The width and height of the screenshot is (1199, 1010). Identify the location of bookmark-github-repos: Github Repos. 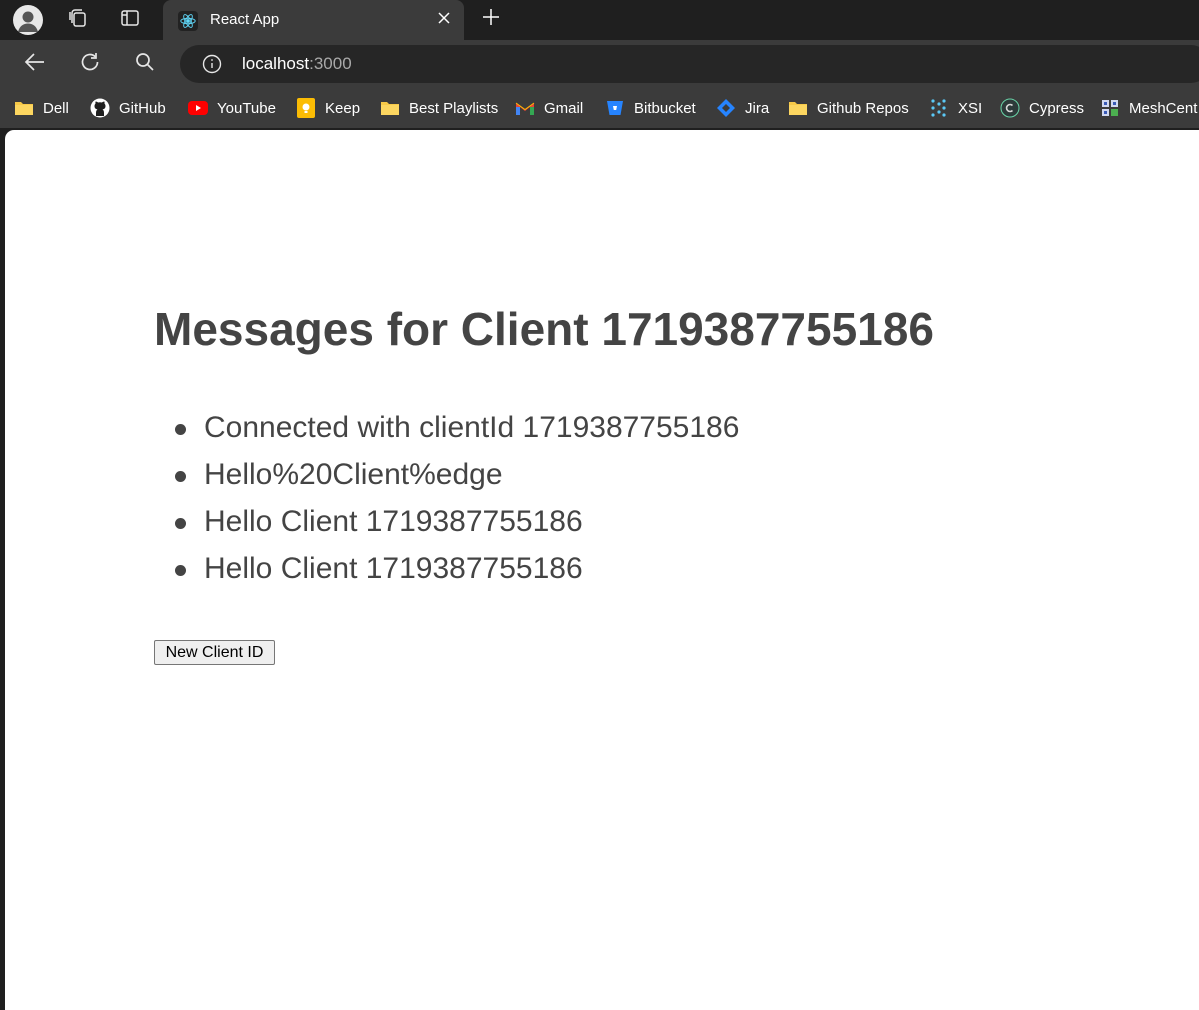
(848, 108).